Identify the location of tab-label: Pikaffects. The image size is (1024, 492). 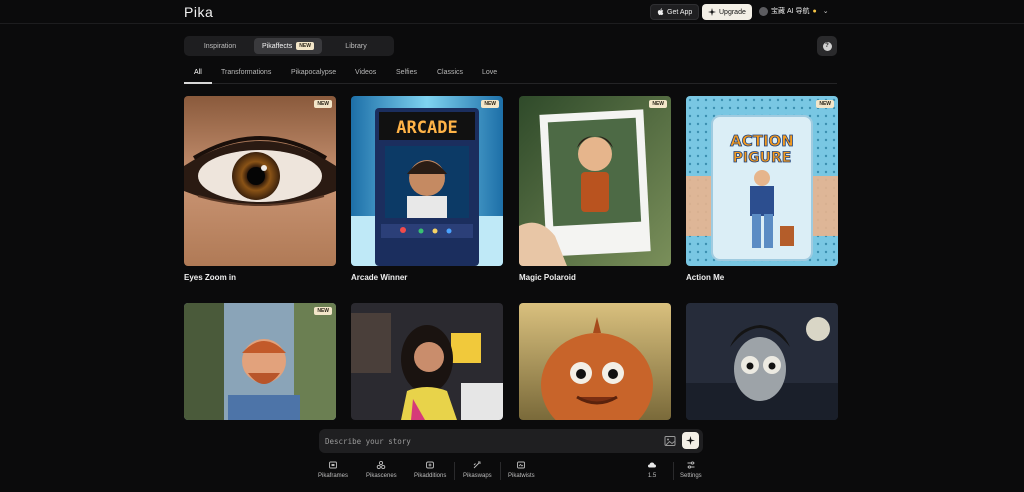
(277, 46).